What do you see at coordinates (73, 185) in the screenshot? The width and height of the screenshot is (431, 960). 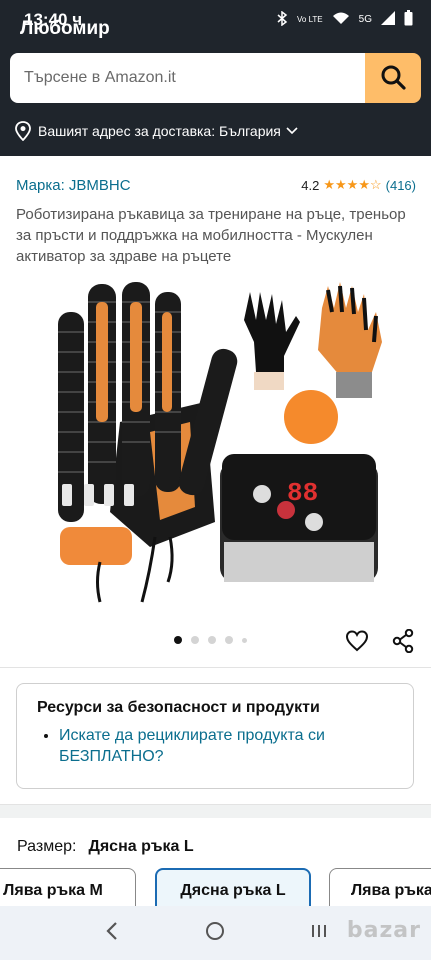 I see `brand-link: Марка: JBMBHC` at bounding box center [73, 185].